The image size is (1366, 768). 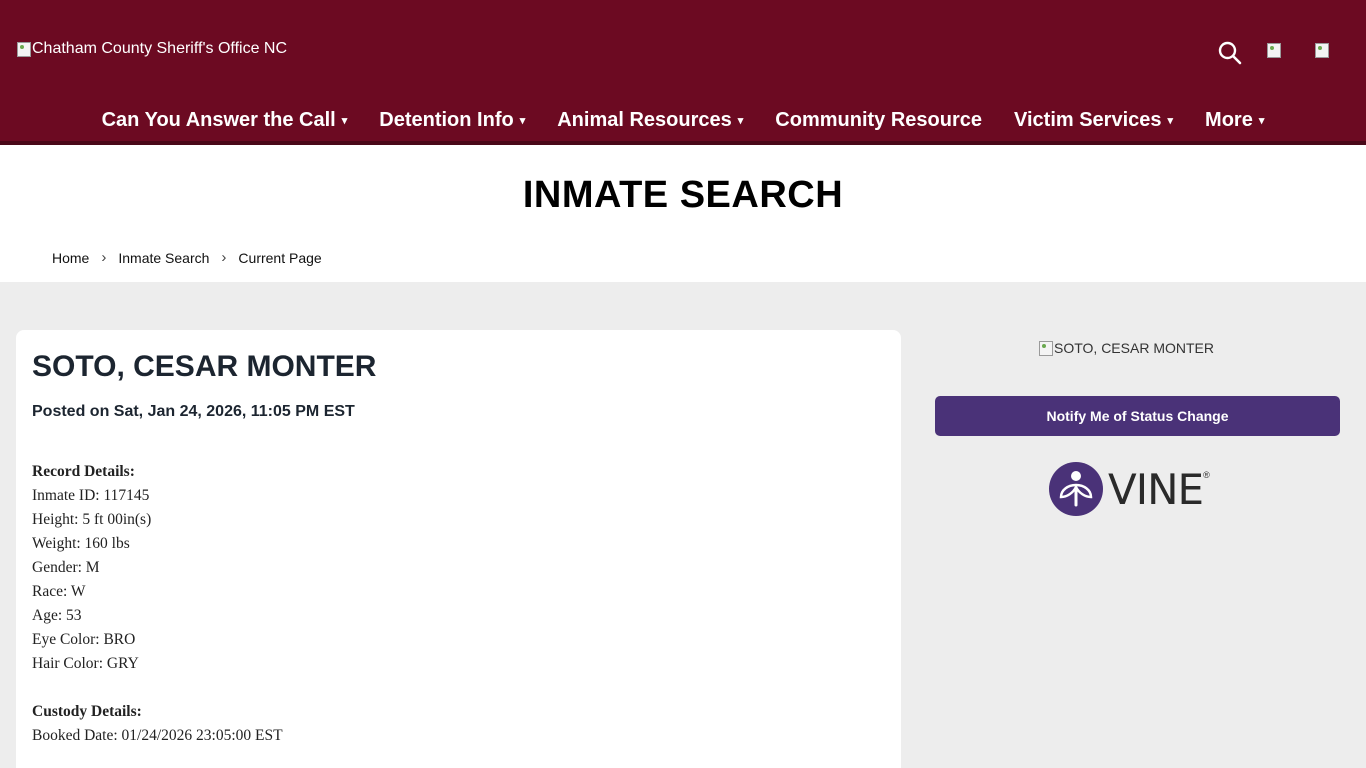 What do you see at coordinates (91, 495) in the screenshot?
I see `detail-inmate-id: Inmate ID: 117145` at bounding box center [91, 495].